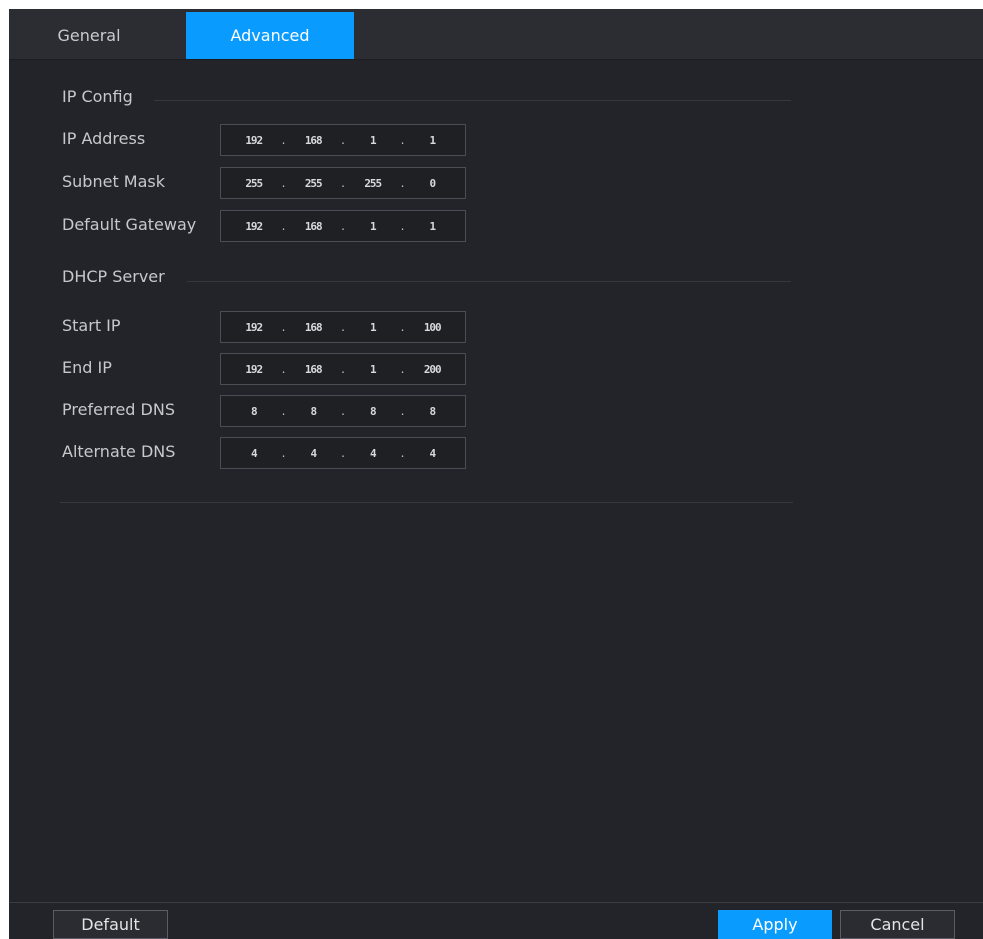 This screenshot has height=939, width=983. I want to click on start-ip-octet-2: 168, so click(314, 327).